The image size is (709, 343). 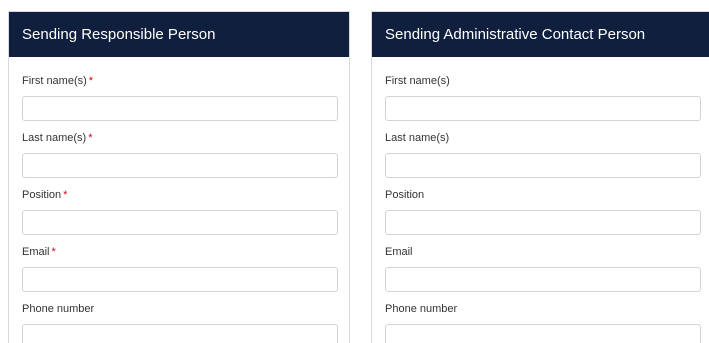 What do you see at coordinates (405, 195) in the screenshot?
I see `contact-position-label: Position` at bounding box center [405, 195].